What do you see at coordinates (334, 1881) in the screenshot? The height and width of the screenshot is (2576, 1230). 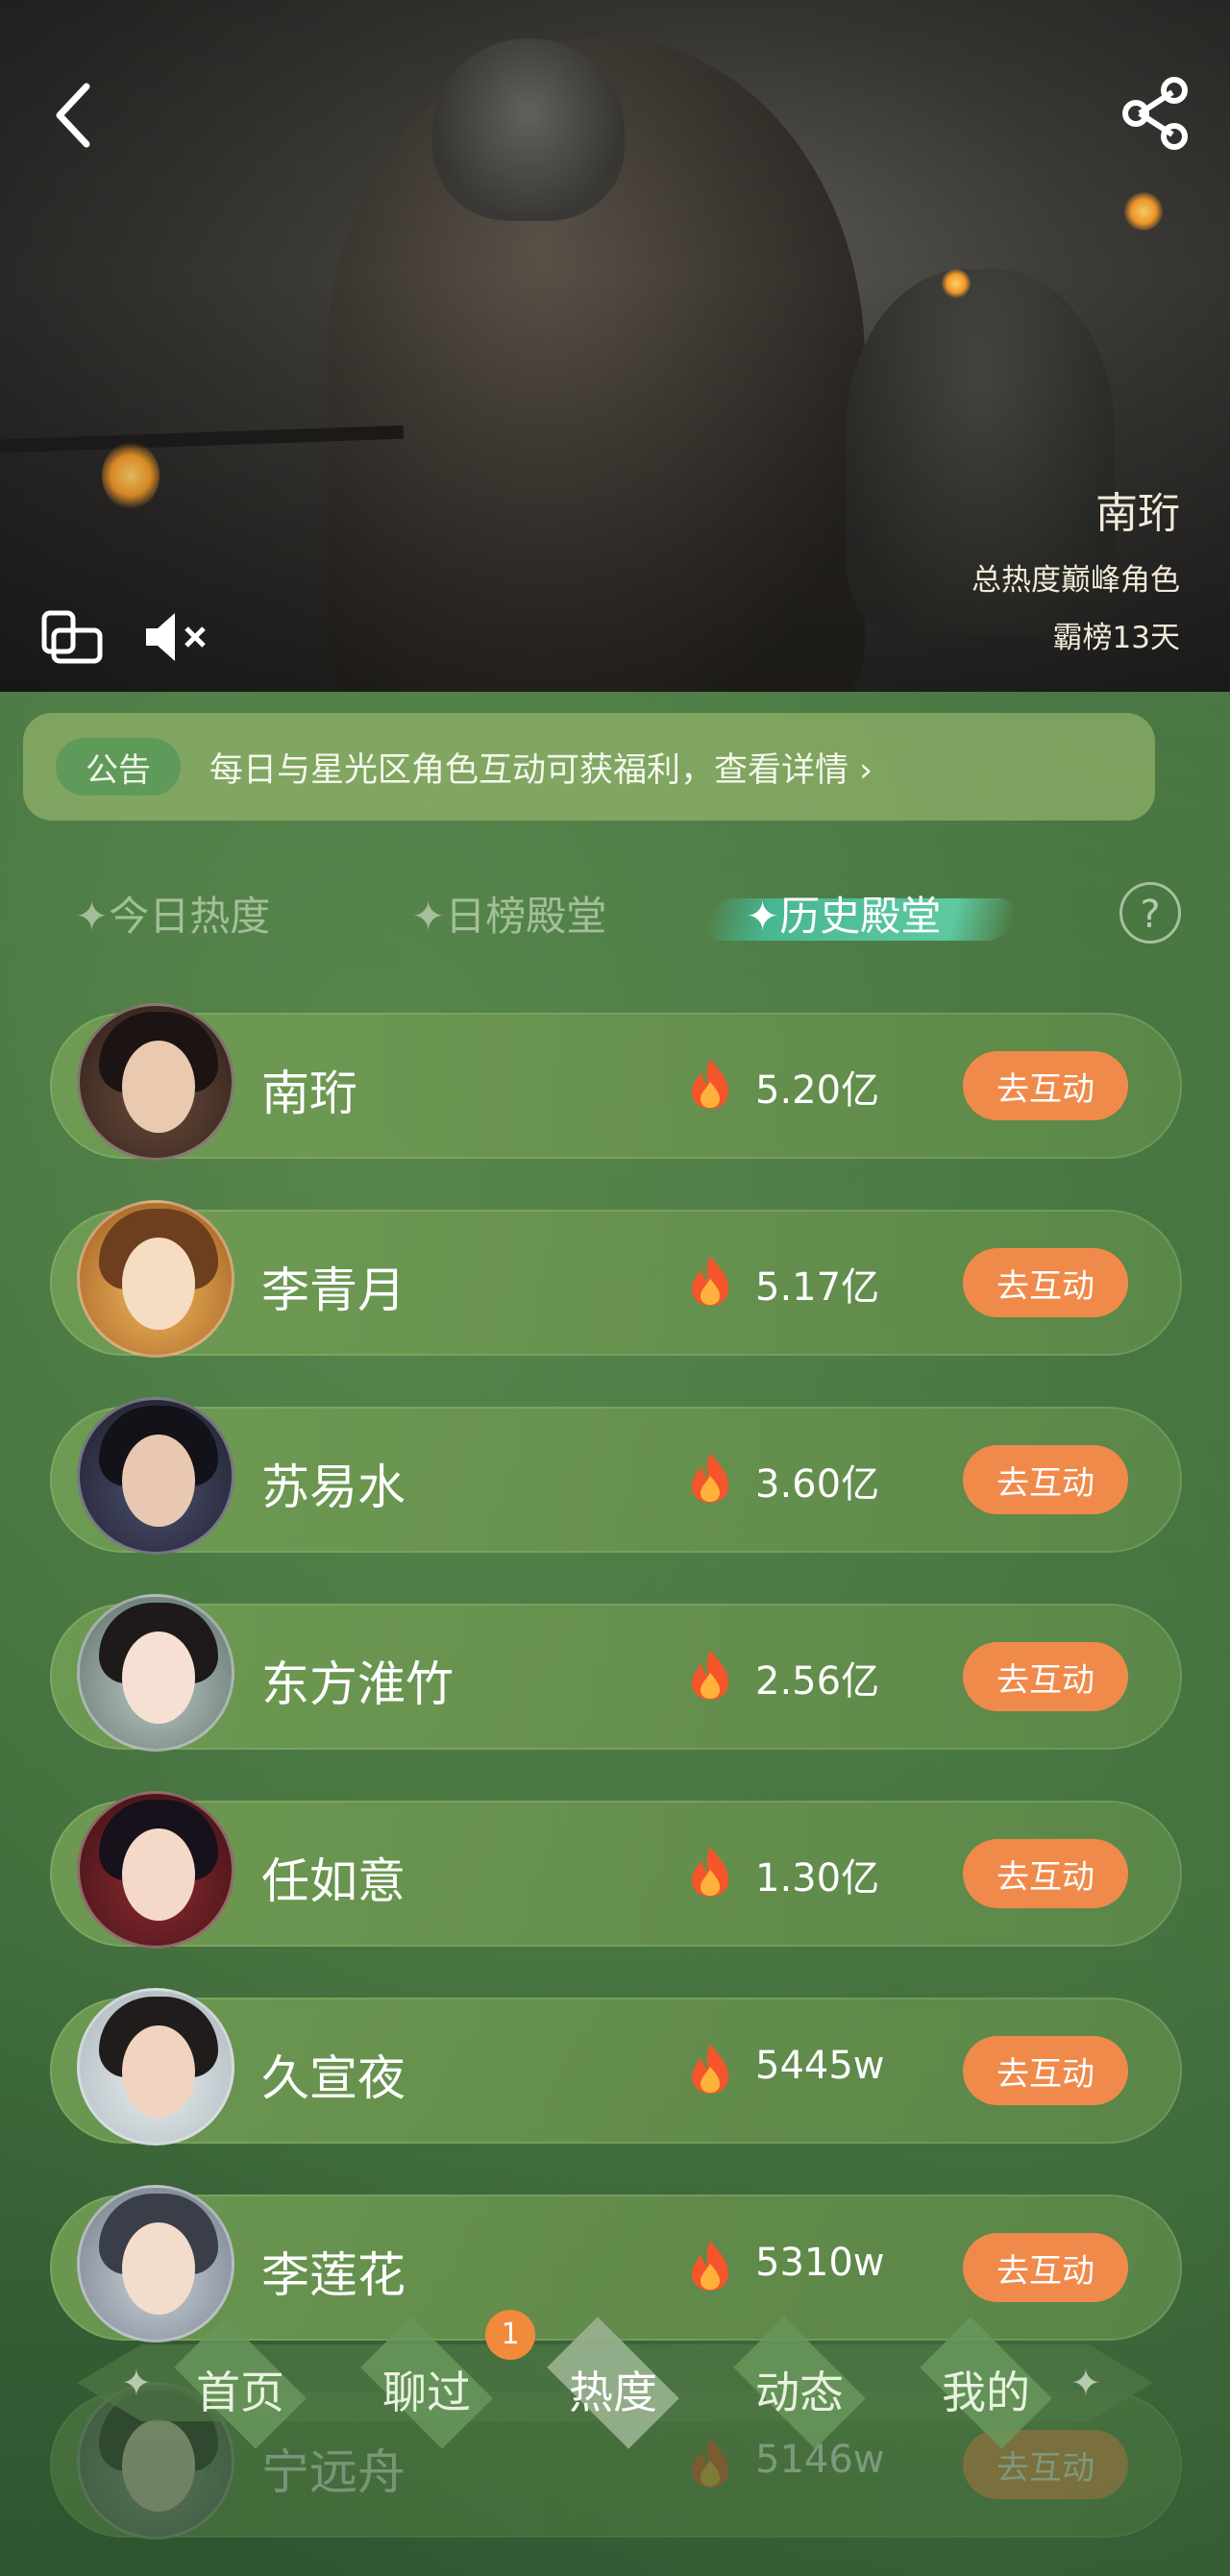 I see `character-name: 任如意` at bounding box center [334, 1881].